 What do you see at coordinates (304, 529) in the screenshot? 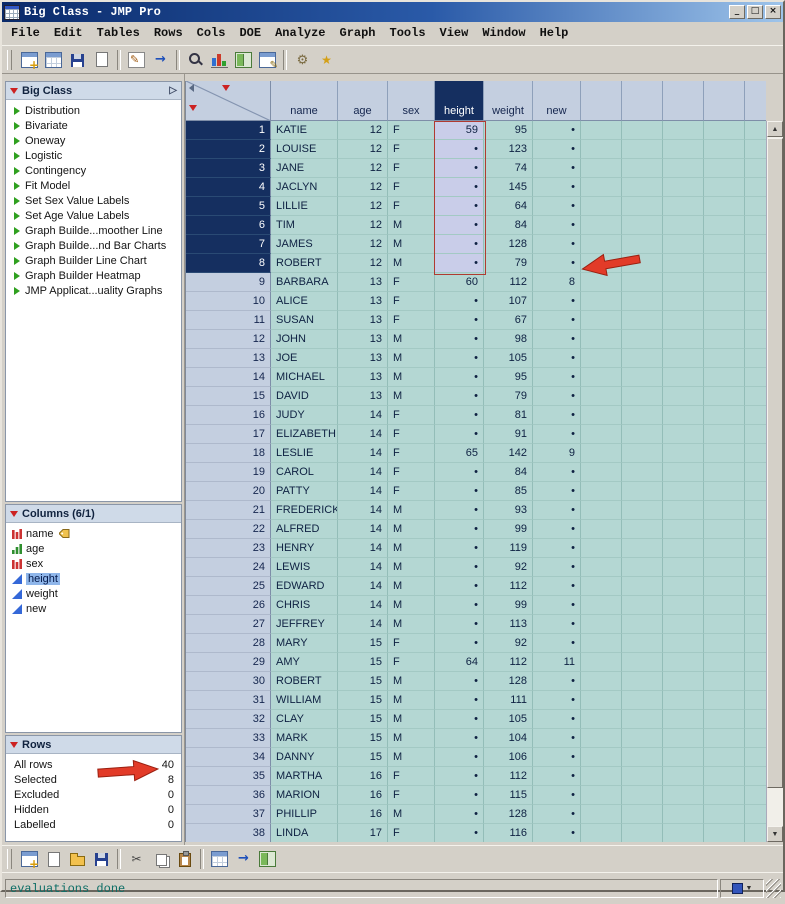
I see `cell-name: ALFRED` at bounding box center [304, 529].